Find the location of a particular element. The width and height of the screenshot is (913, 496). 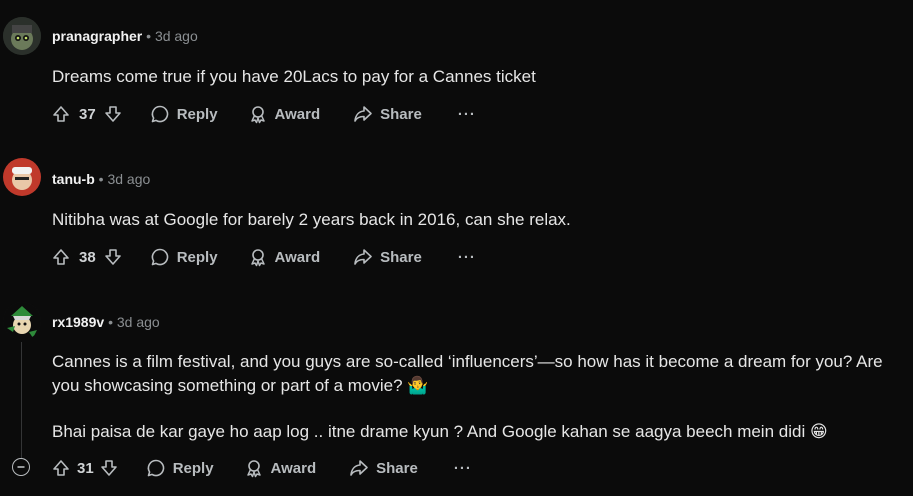

comment-meta: pranagrapher • 3d ago is located at coordinates (125, 36).